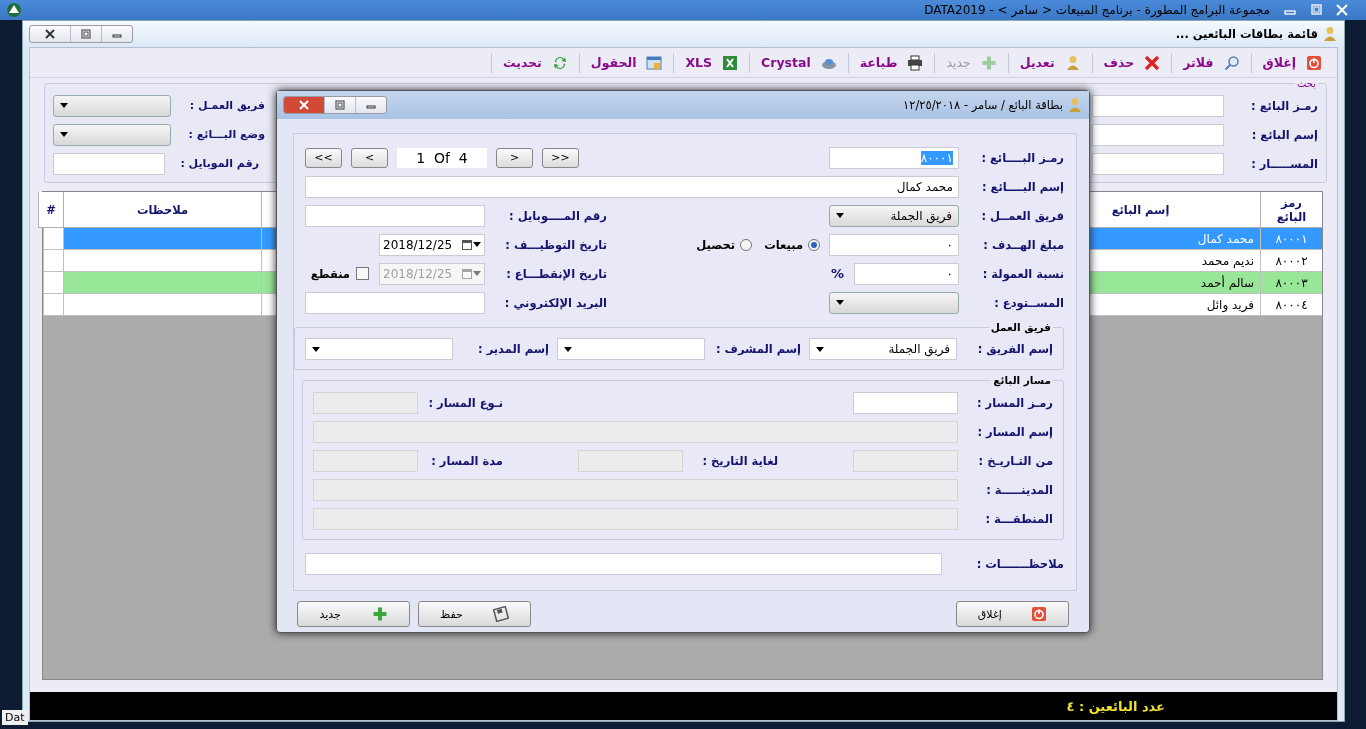 This screenshot has height=729, width=1366. Describe the element at coordinates (798, 62) in the screenshot. I see `toolbar-button: Crystal` at that location.